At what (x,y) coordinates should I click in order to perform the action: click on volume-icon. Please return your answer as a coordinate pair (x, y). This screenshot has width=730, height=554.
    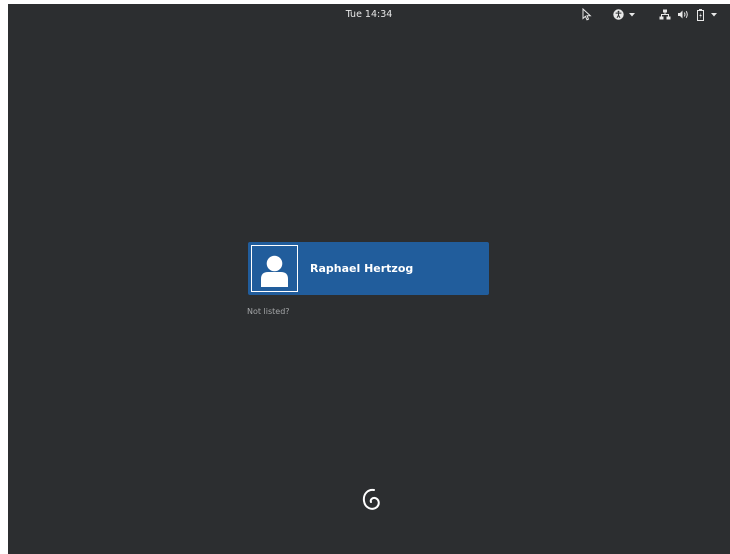
    Looking at the image, I should click on (683, 14).